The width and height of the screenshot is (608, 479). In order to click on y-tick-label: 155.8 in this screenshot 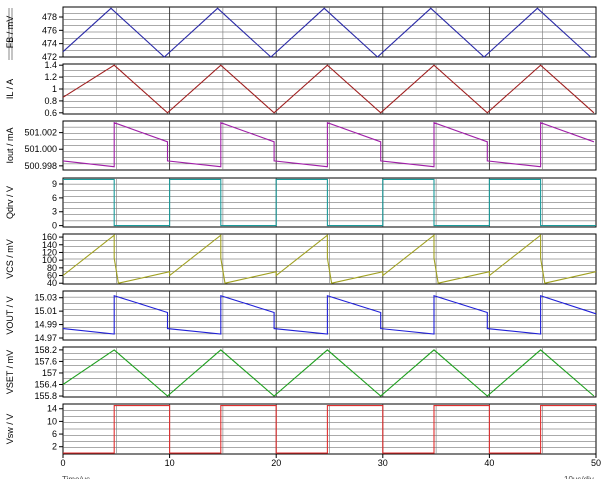, I will do `click(45, 396)`.